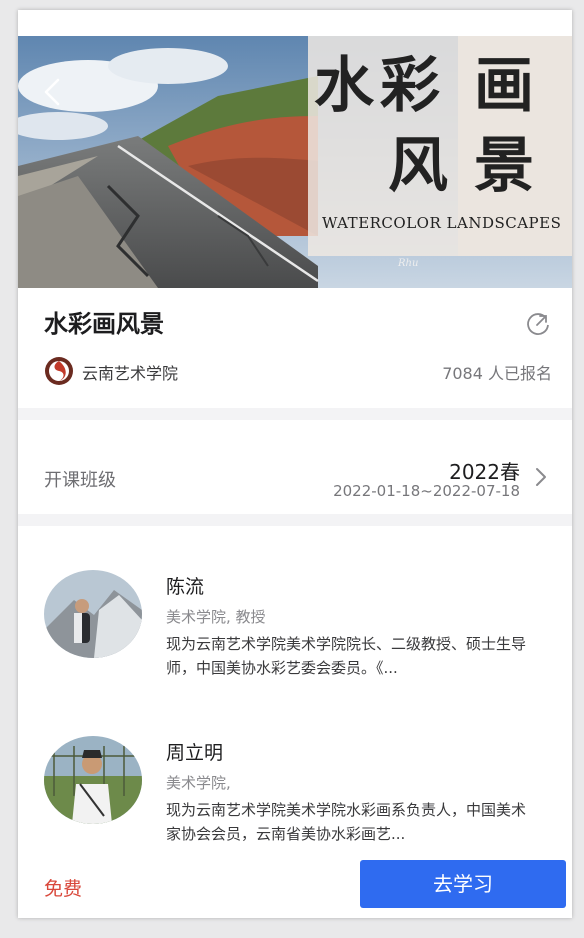 The image size is (584, 938). What do you see at coordinates (541, 477) in the screenshot?
I see `chevron-right-icon` at bounding box center [541, 477].